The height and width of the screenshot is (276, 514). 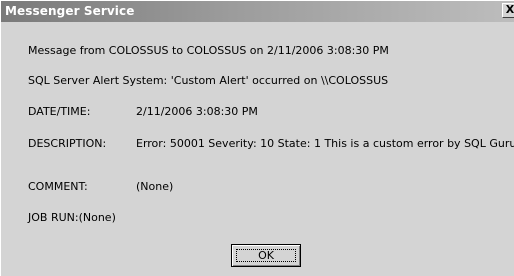 I want to click on close-button: X, so click(x=508, y=10).